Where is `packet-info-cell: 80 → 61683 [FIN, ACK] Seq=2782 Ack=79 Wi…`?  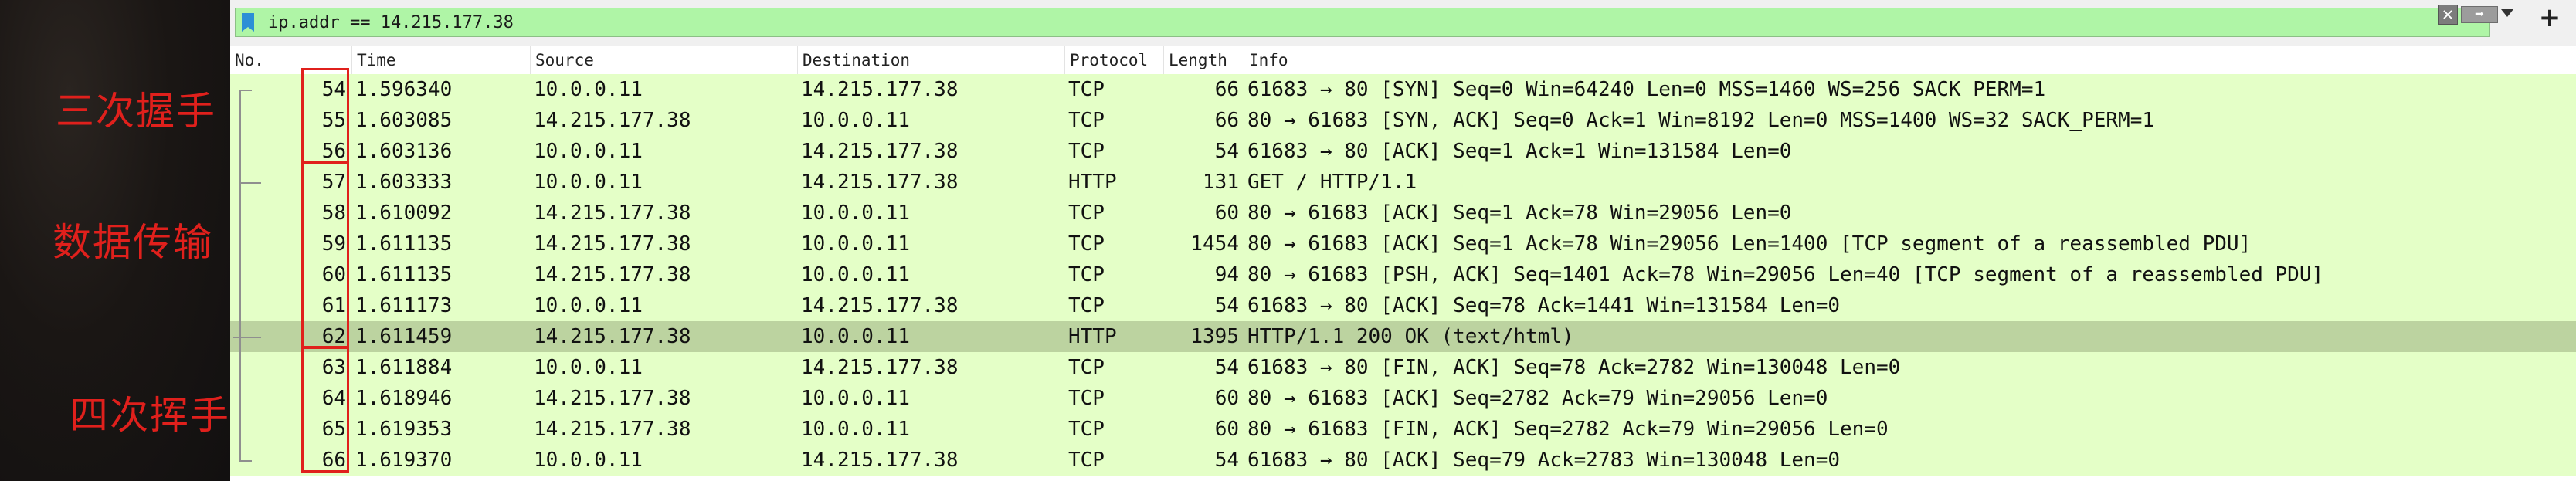 packet-info-cell: 80 → 61683 [FIN, ACK] Seq=2782 Ack=79 Wi… is located at coordinates (1568, 429).